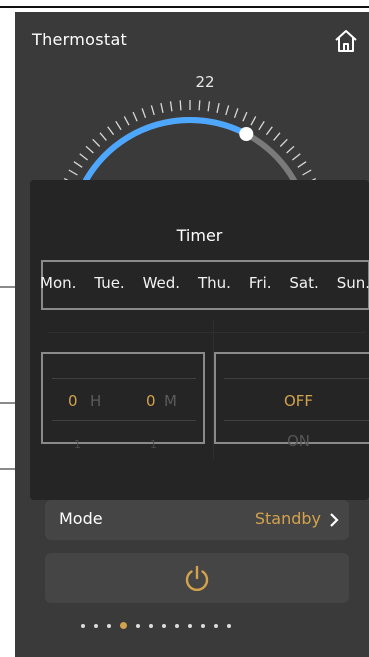 The height and width of the screenshot is (657, 369). I want to click on chevron-right-icon, so click(334, 520).